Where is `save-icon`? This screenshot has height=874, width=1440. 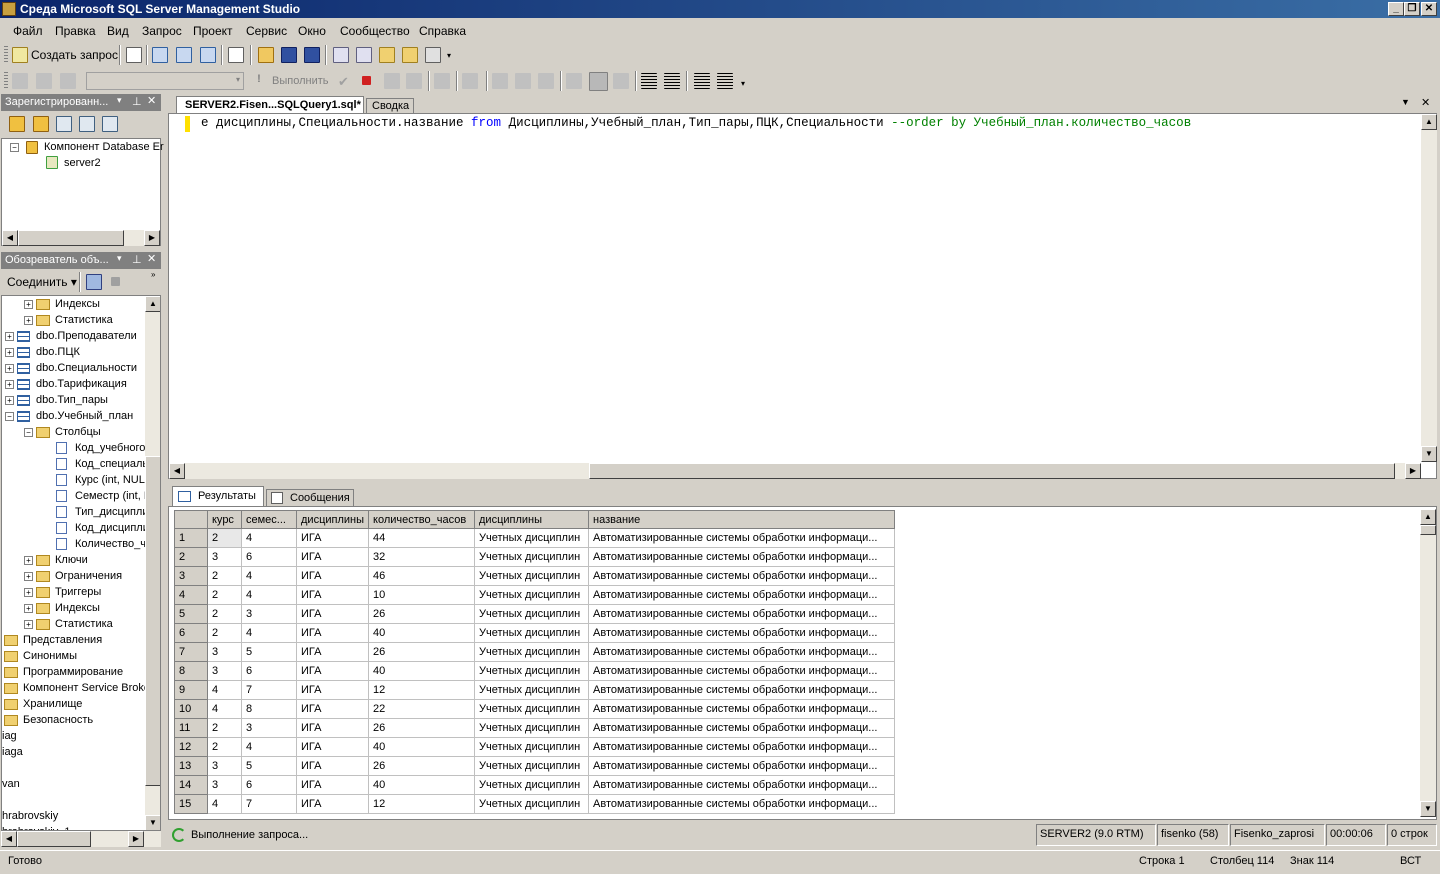
save-icon is located at coordinates (289, 55).